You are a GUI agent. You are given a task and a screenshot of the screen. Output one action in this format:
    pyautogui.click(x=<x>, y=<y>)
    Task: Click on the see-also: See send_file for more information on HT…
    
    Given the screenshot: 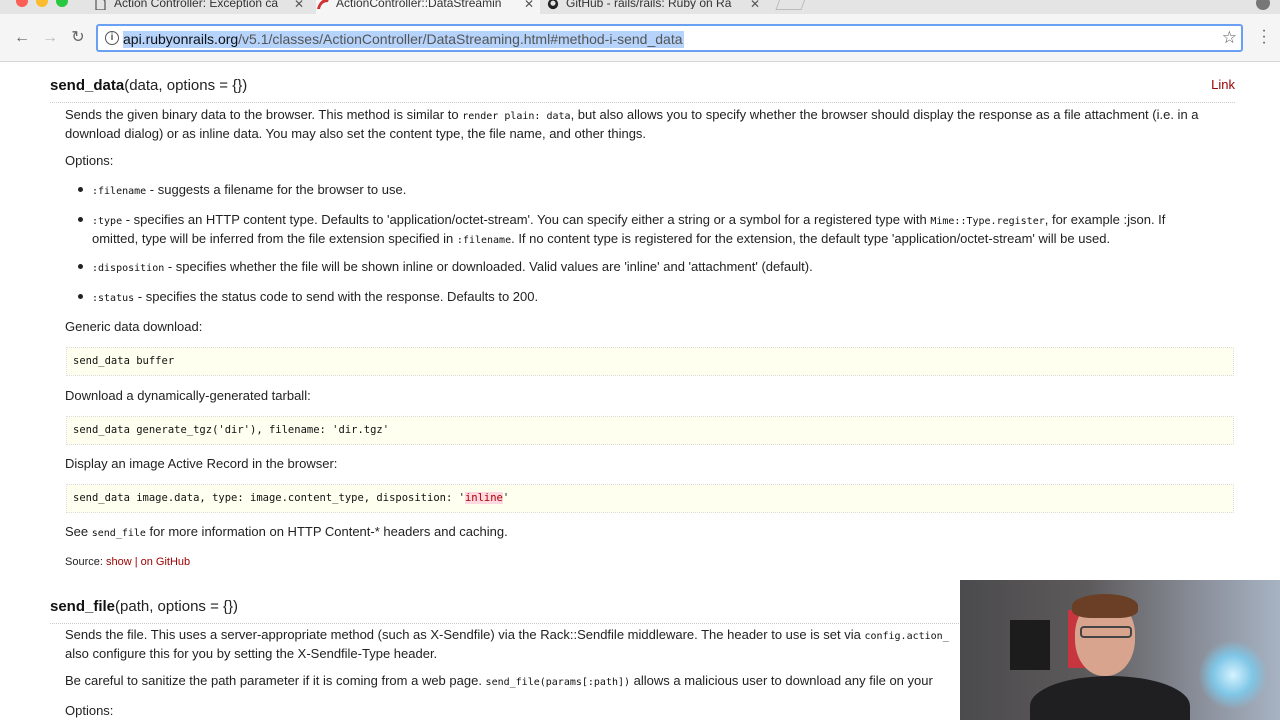 What is the action you would take?
    pyautogui.click(x=286, y=531)
    